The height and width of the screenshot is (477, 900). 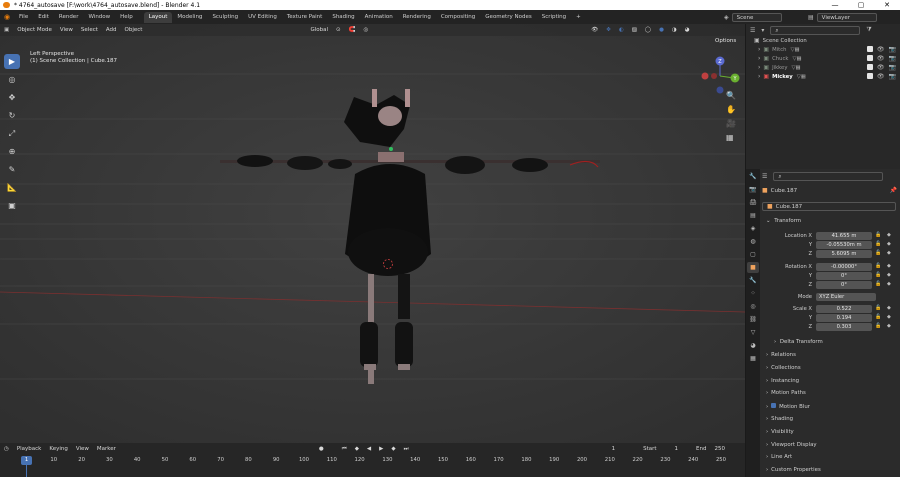 I want to click on camera-view-icon: 🎥, so click(x=731, y=123).